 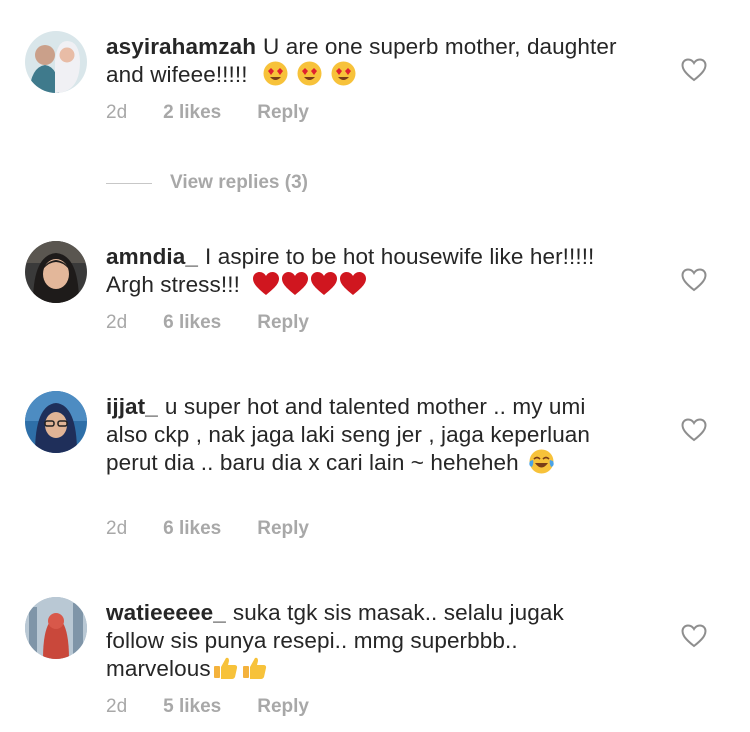 What do you see at coordinates (192, 706) in the screenshot?
I see `likes-count: 5 likes` at bounding box center [192, 706].